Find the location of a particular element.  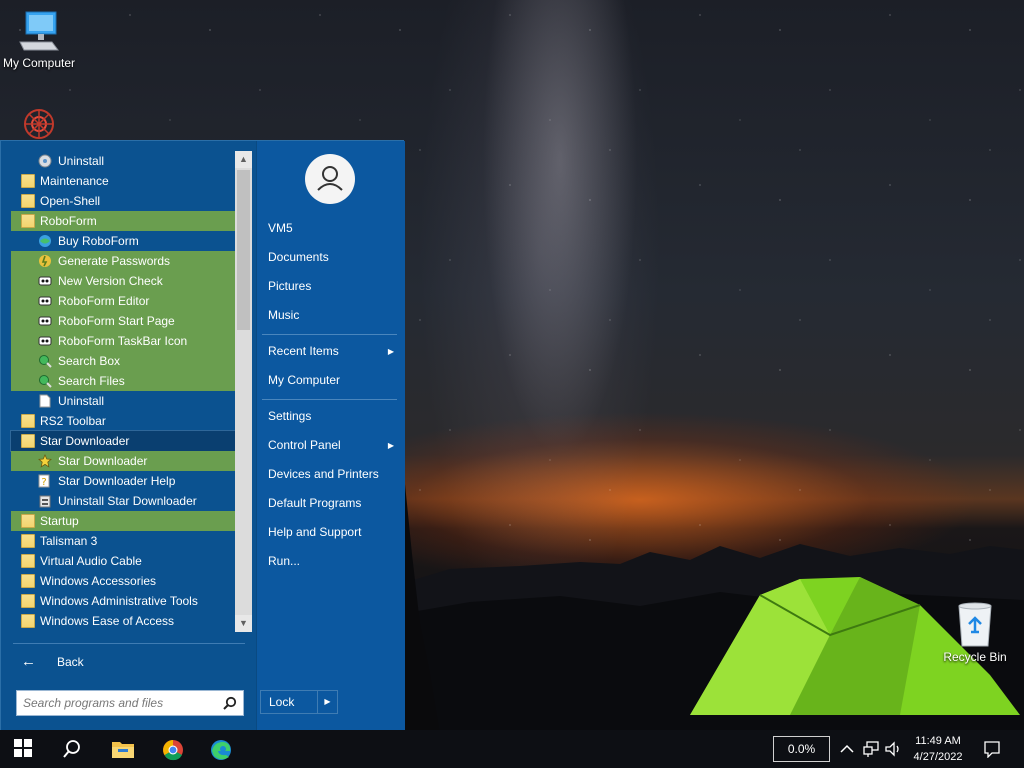

user-icon is located at coordinates (330, 178).